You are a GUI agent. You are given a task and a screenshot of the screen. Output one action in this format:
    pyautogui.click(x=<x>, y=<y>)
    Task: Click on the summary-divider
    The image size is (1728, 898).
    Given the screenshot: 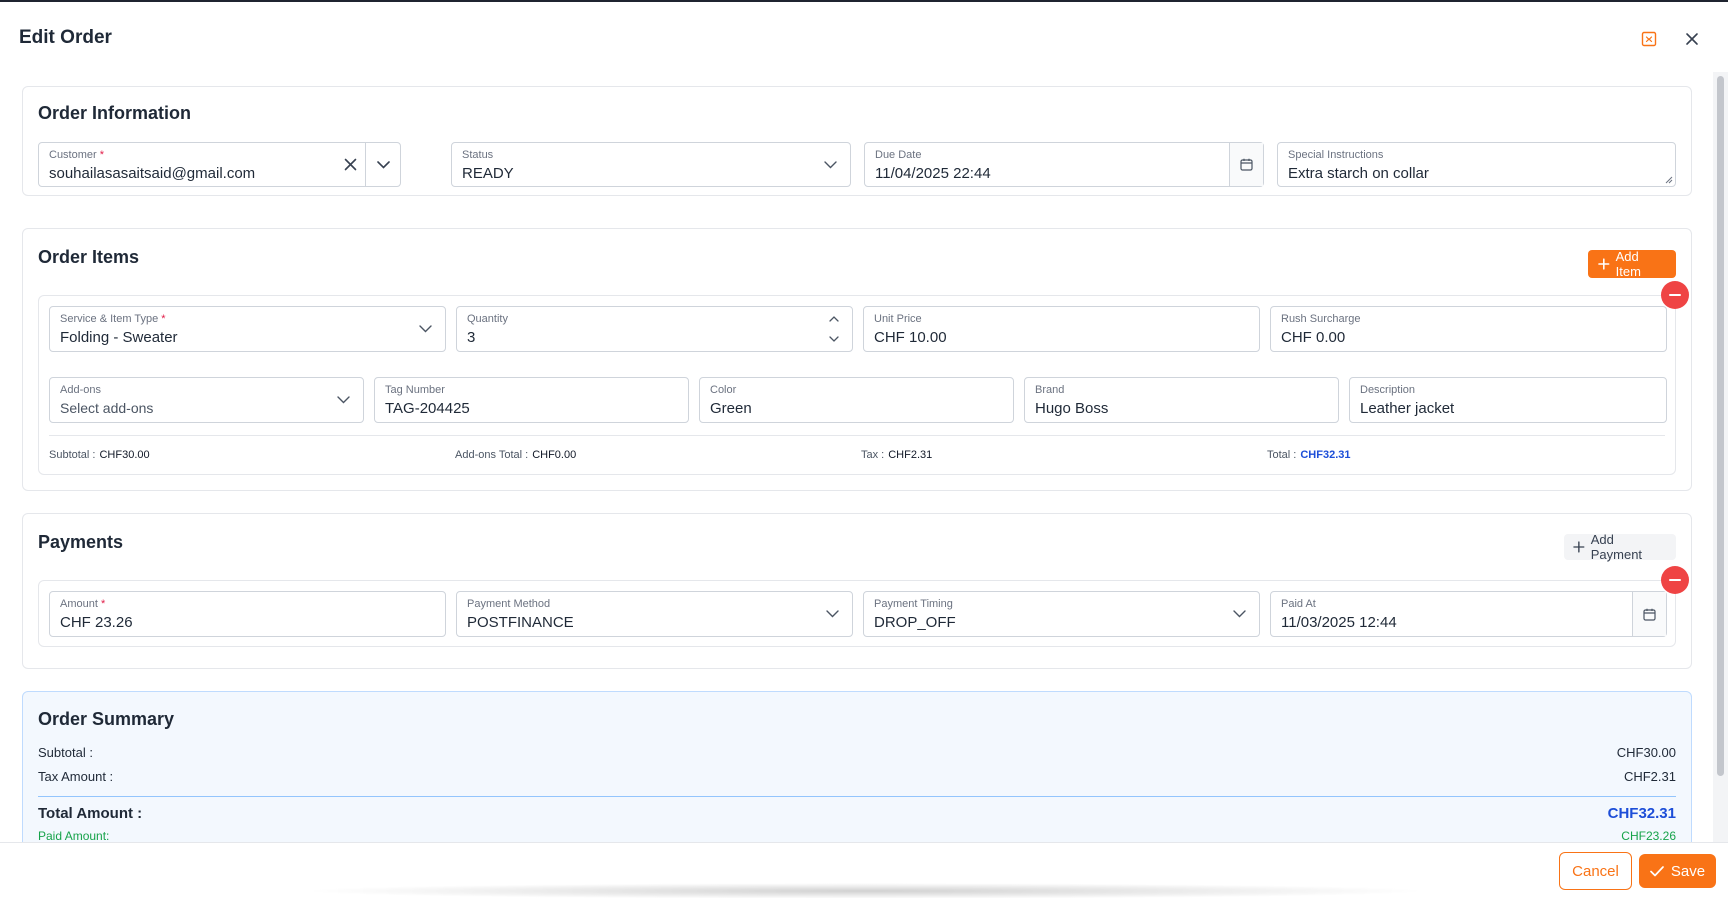 What is the action you would take?
    pyautogui.click(x=857, y=796)
    